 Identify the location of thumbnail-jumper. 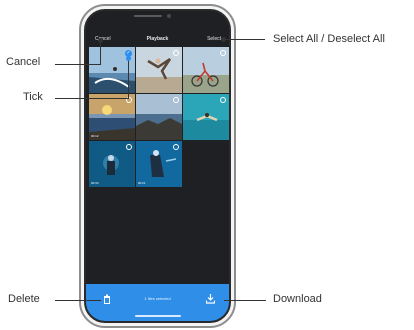
(159, 70).